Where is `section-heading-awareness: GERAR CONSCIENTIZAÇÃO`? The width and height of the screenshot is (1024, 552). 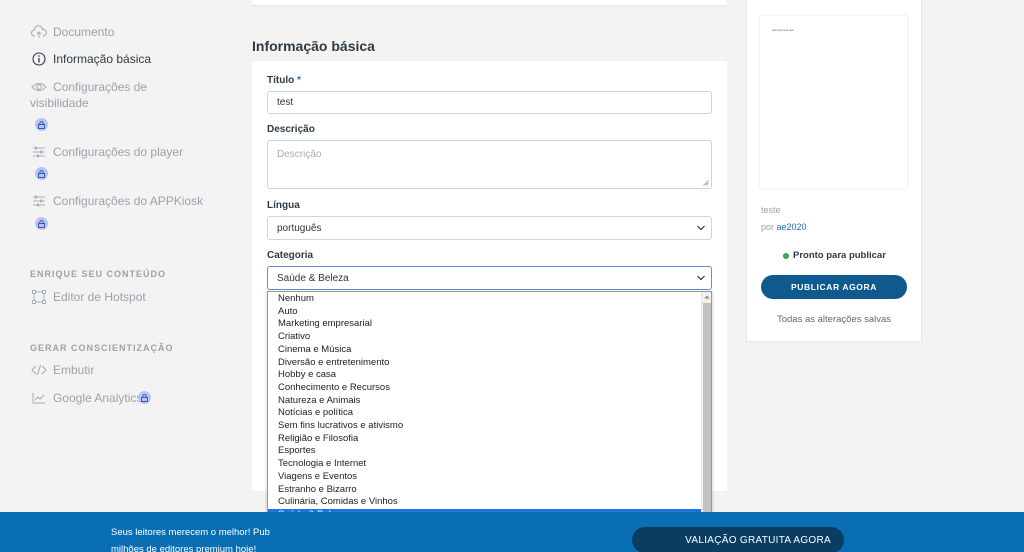
section-heading-awareness: GERAR CONSCIENTIZAÇÃO is located at coordinates (102, 348).